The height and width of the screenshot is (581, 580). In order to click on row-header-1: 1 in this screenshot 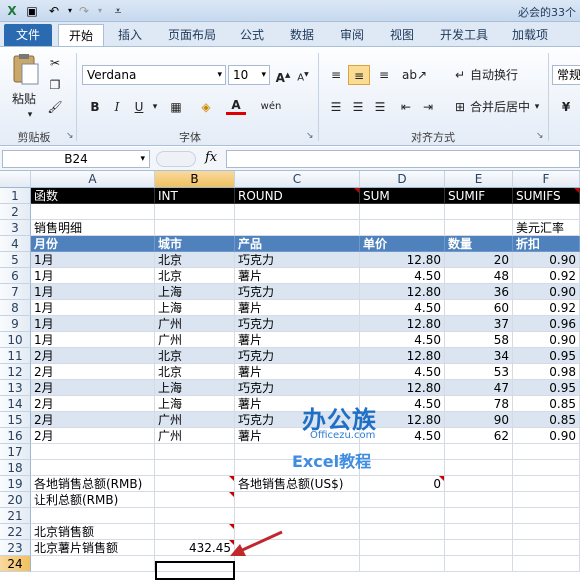, I will do `click(15, 196)`.